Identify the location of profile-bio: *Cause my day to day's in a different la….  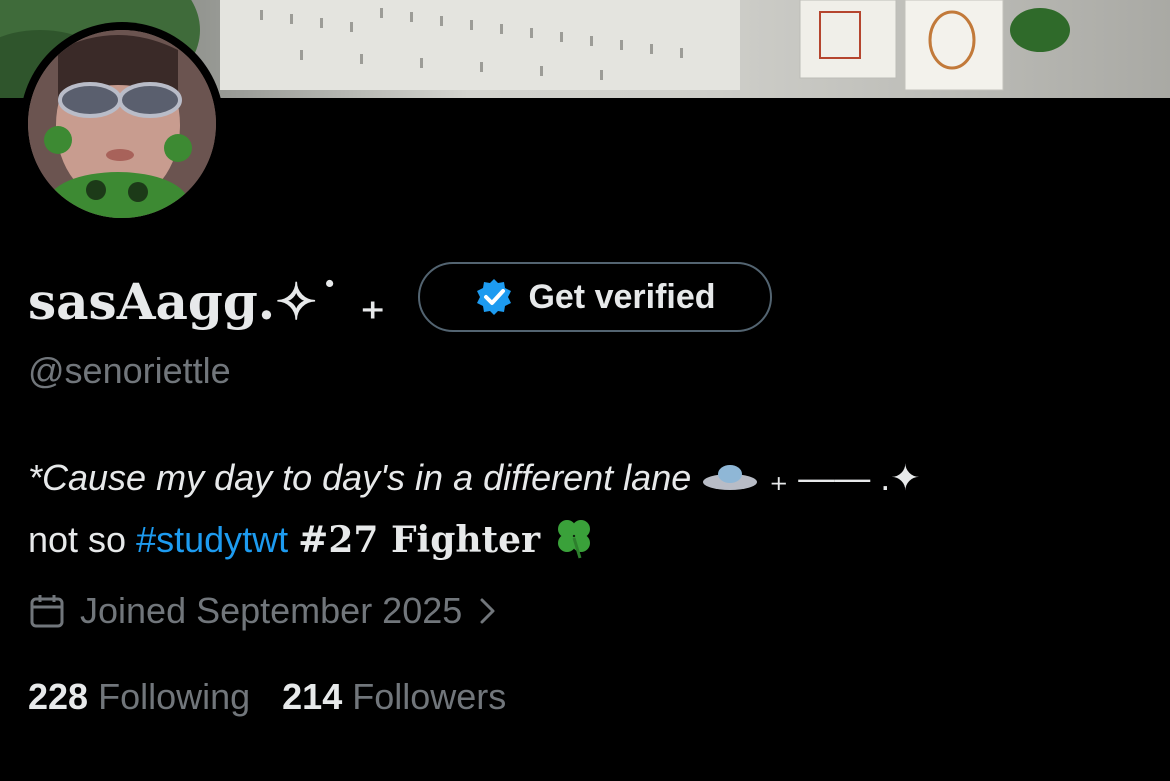
(474, 509).